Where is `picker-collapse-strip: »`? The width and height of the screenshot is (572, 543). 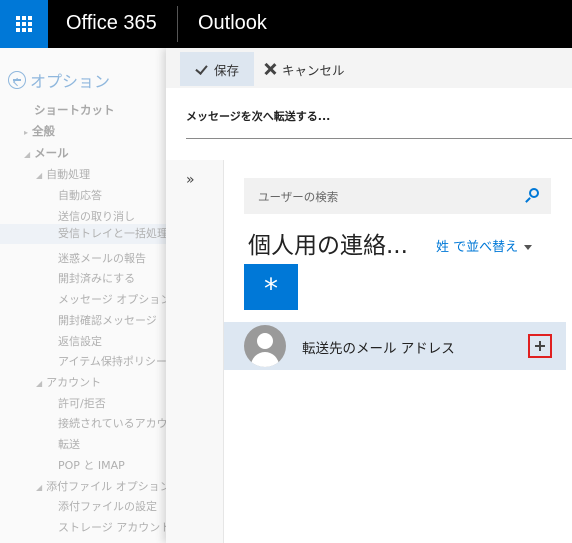
picker-collapse-strip: » is located at coordinates (195, 351).